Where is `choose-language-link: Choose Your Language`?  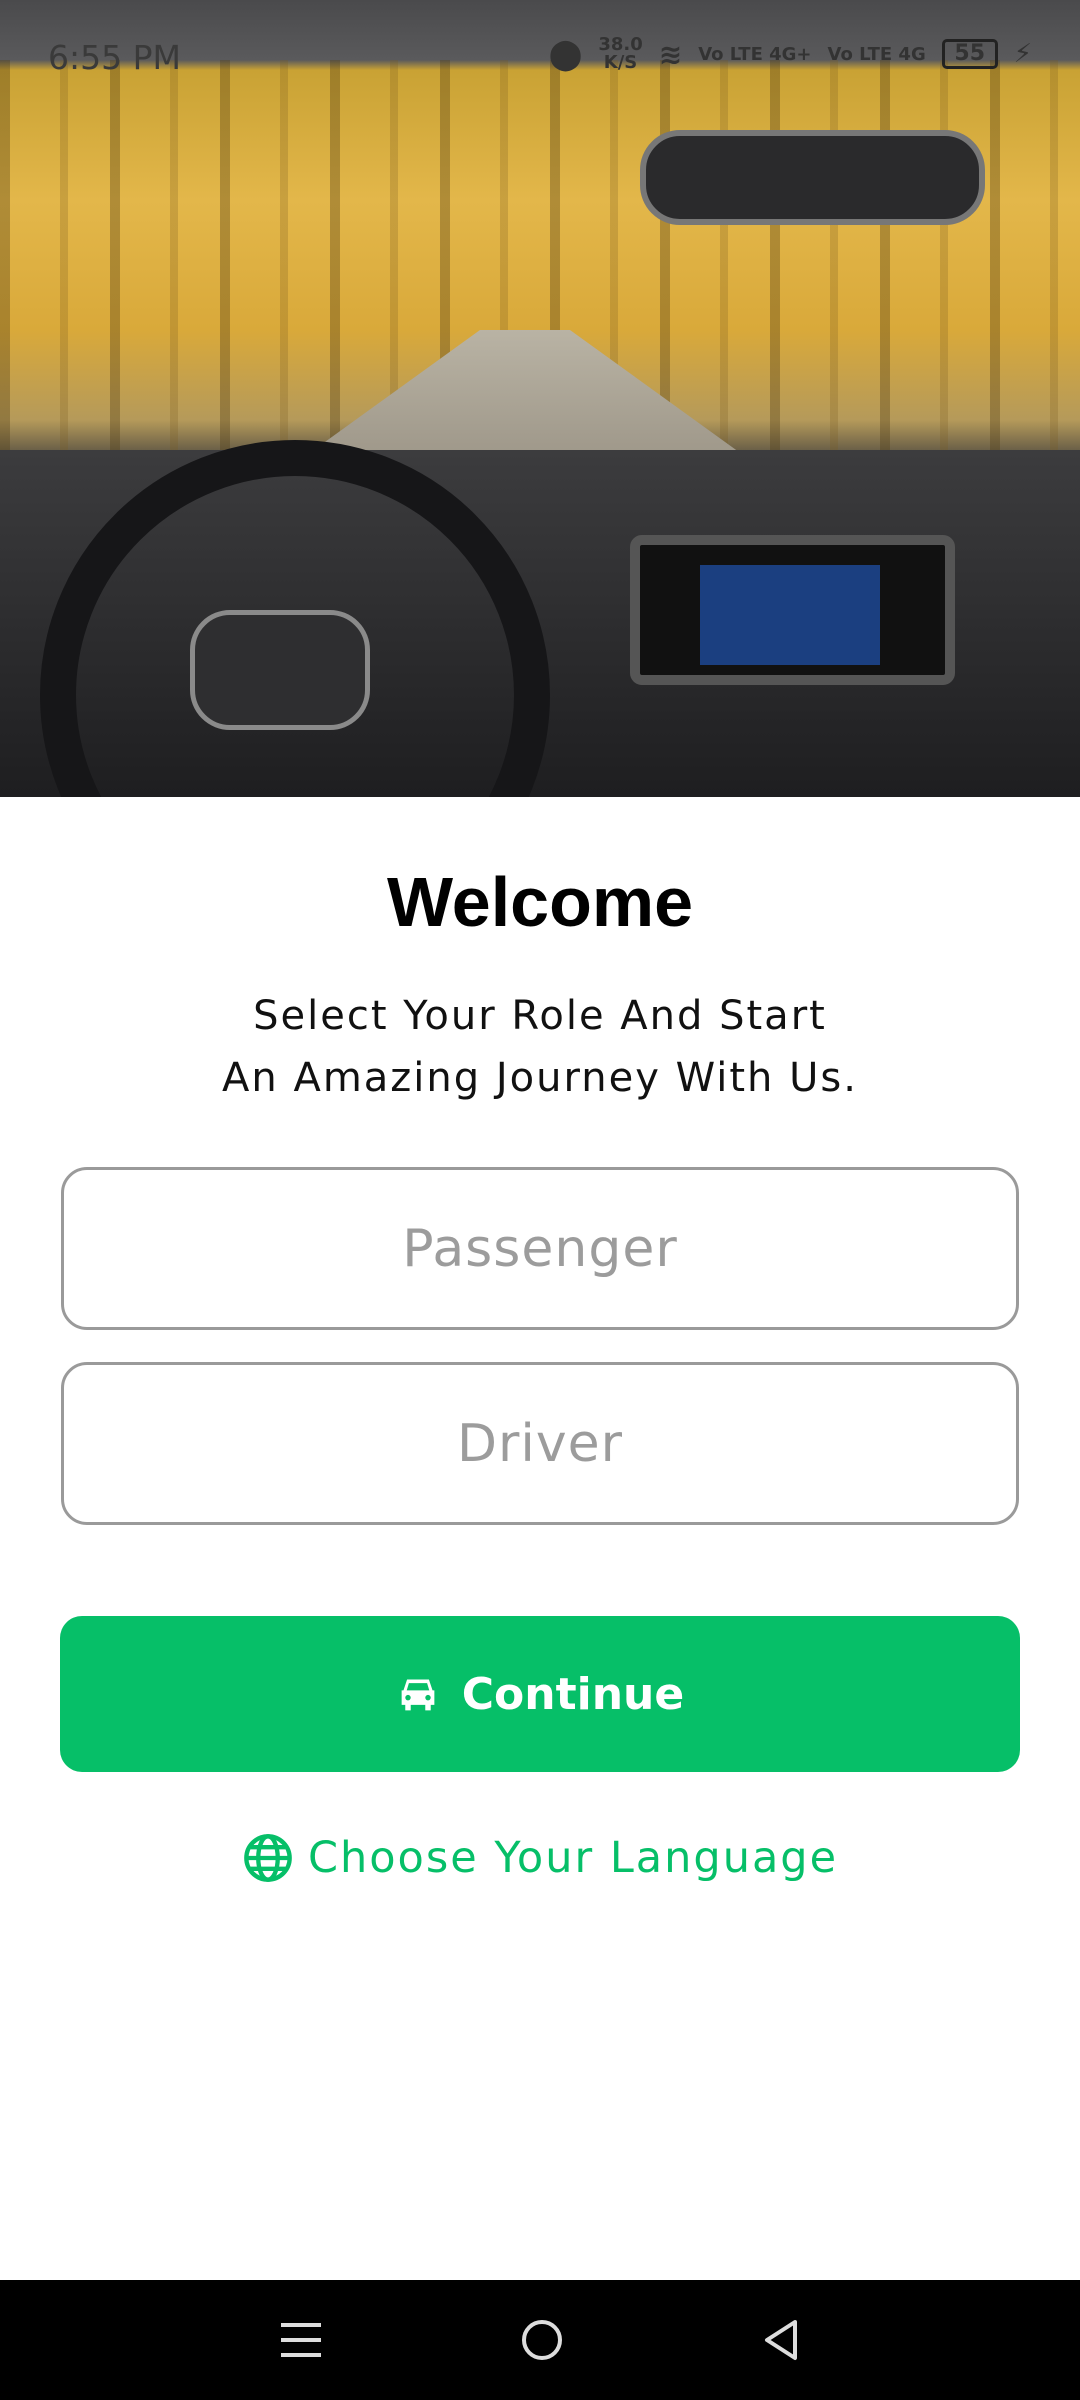
choose-language-link: Choose Your Language is located at coordinates (540, 1858).